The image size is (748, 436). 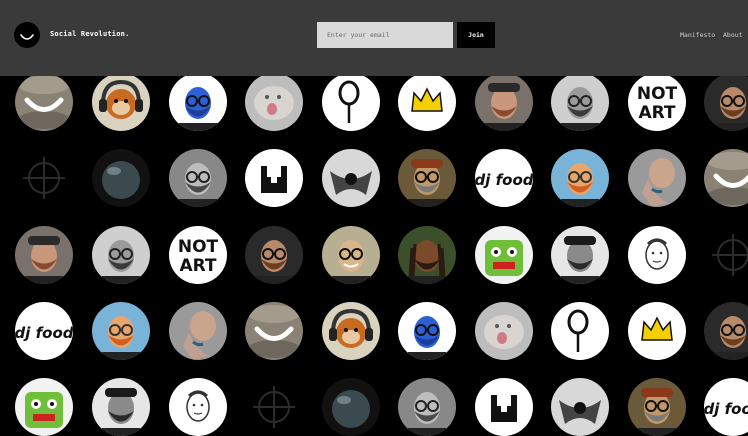 I want to click on join-button: Join, so click(x=476, y=35).